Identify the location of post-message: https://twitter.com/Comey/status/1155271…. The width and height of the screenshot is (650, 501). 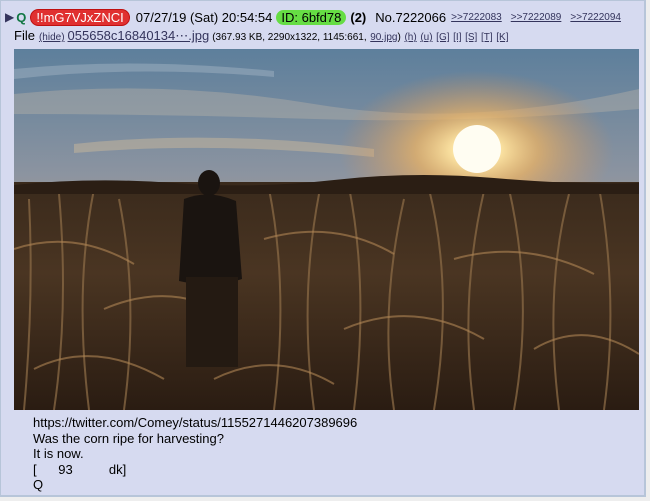
(195, 454).